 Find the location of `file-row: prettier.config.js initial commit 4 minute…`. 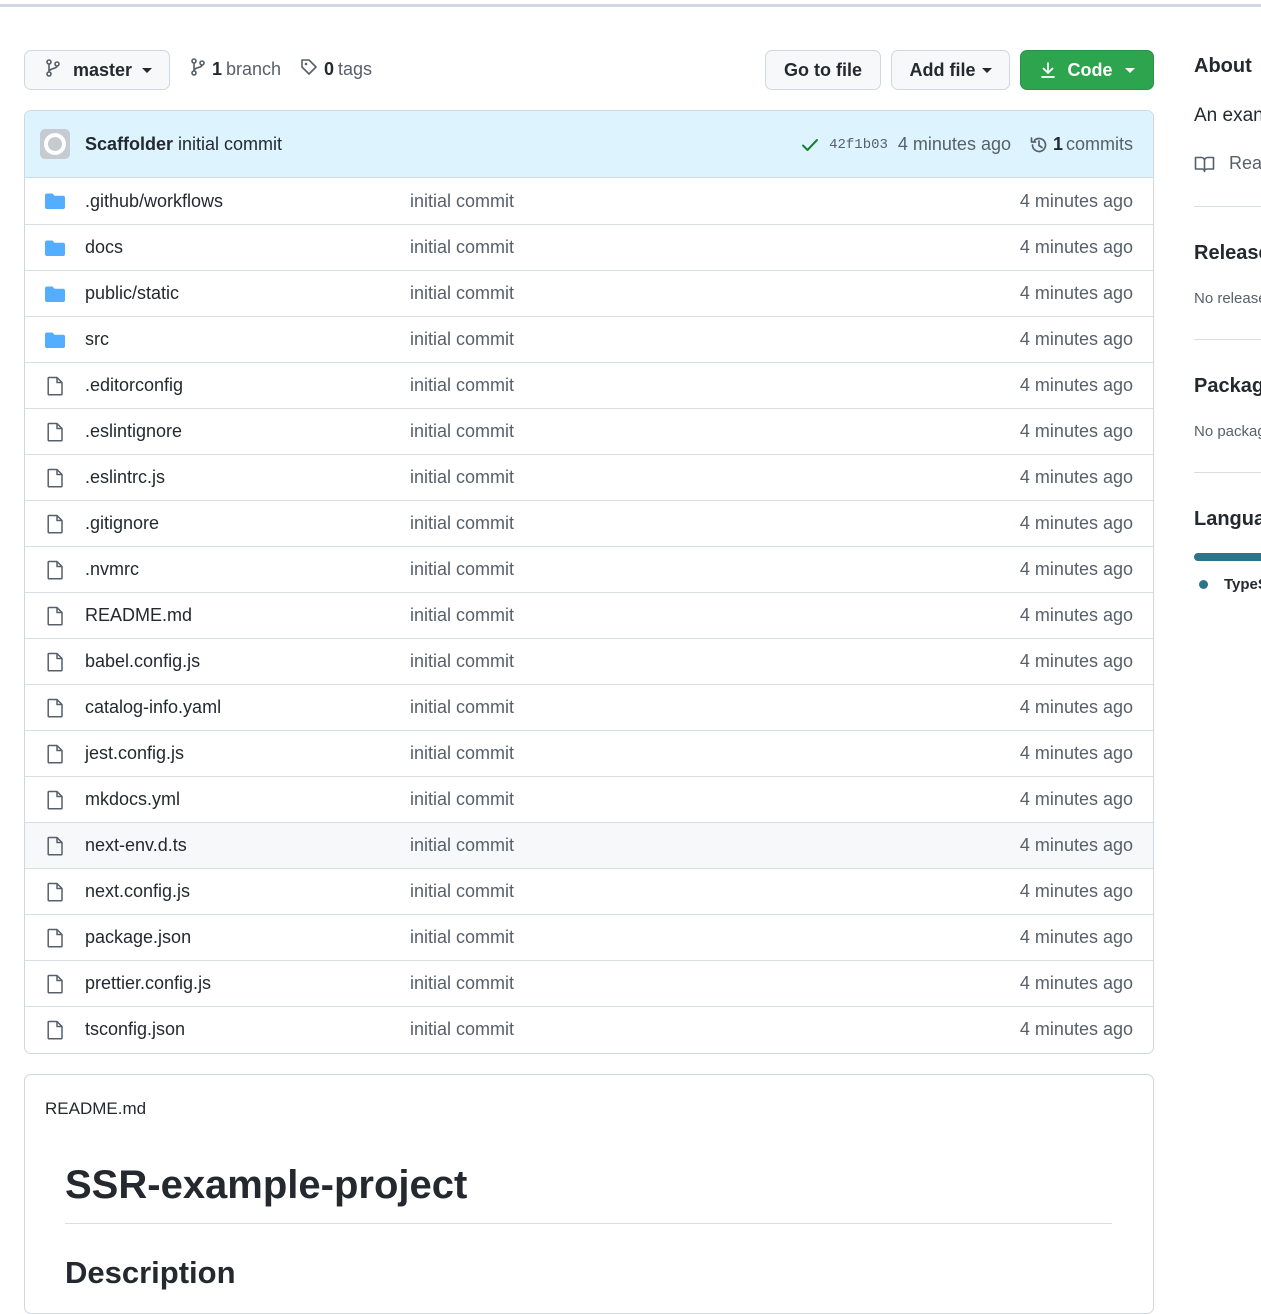

file-row: prettier.config.js initial commit 4 minute… is located at coordinates (589, 983).